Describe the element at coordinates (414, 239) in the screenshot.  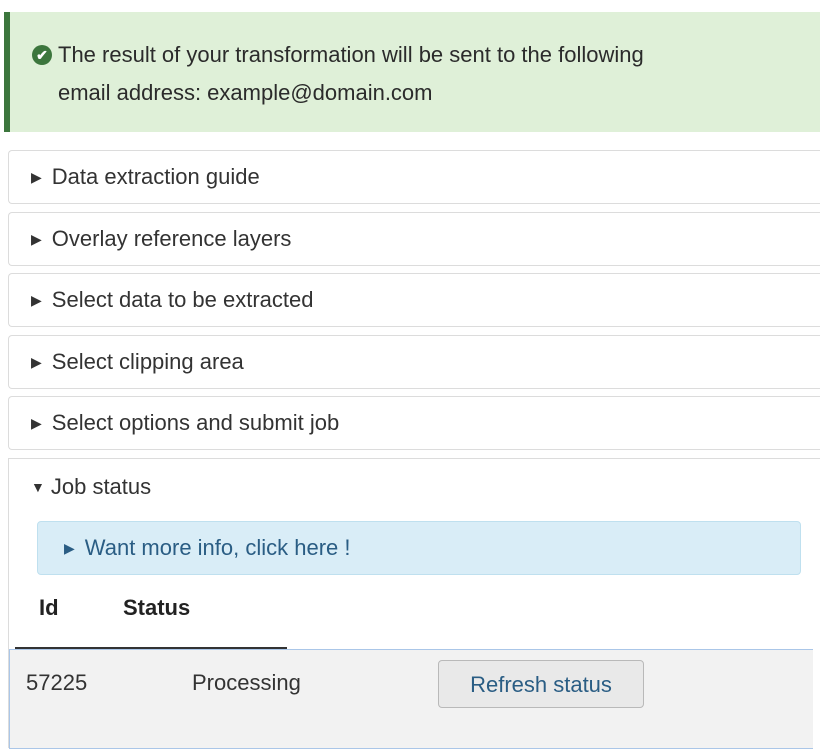
I see `accordion-overlay-reference-layers: ▶ Overlay reference layers` at that location.